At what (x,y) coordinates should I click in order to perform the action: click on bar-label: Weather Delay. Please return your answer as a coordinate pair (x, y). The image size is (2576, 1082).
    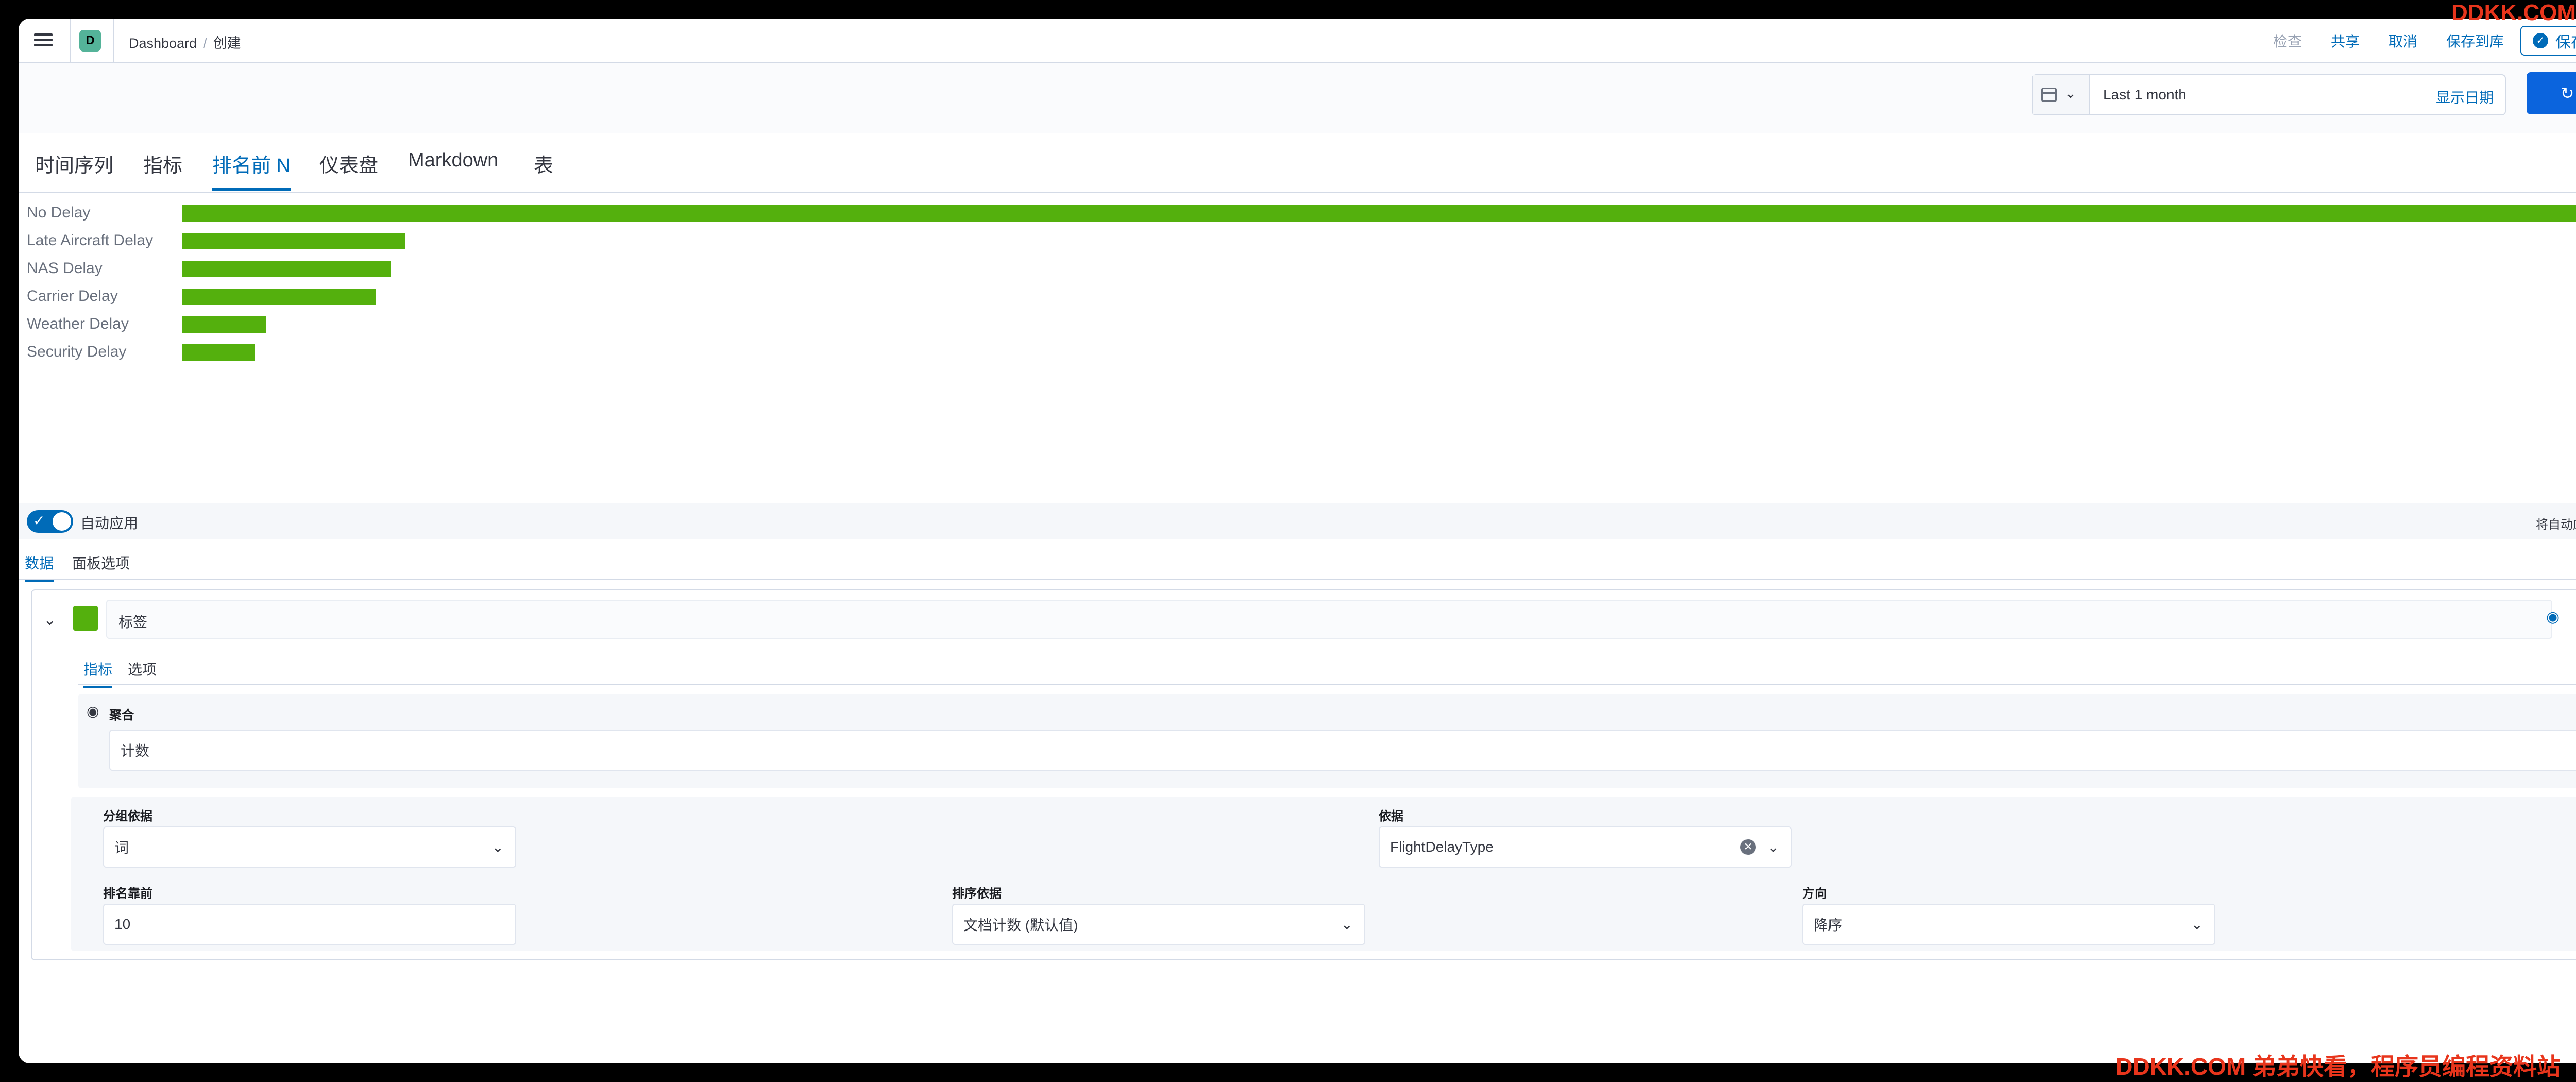
    Looking at the image, I should click on (78, 323).